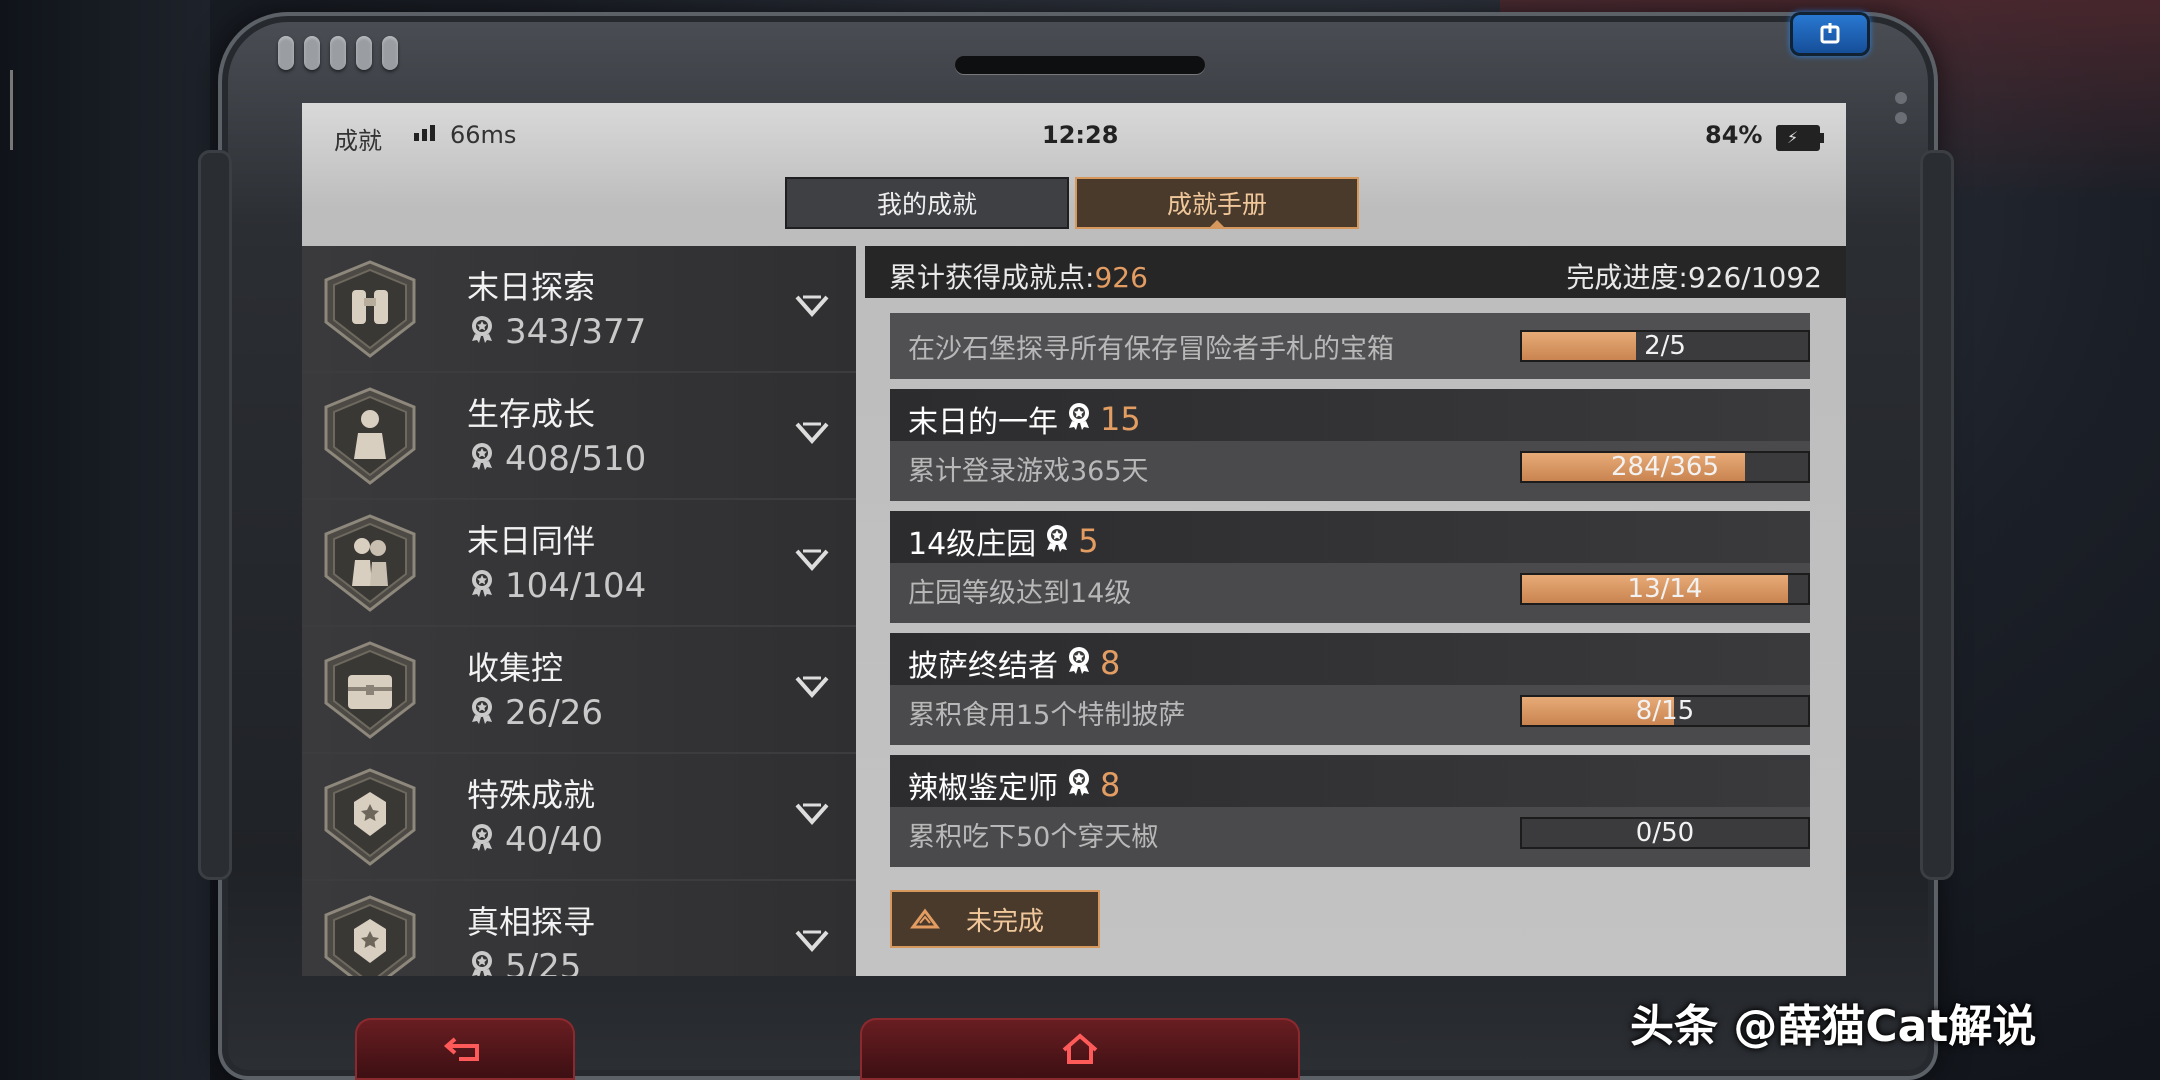  Describe the element at coordinates (11, 110) in the screenshot. I see `background-line` at that location.